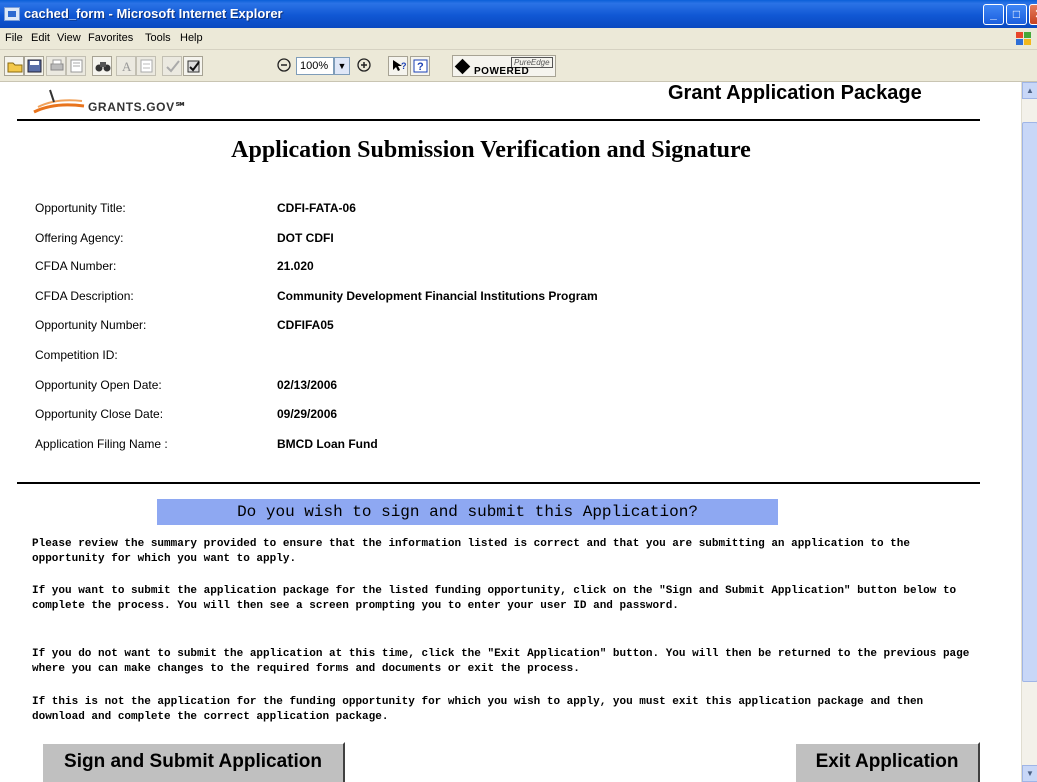 This screenshot has width=1037, height=782. What do you see at coordinates (295, 266) in the screenshot?
I see `field-value: 21.020` at bounding box center [295, 266].